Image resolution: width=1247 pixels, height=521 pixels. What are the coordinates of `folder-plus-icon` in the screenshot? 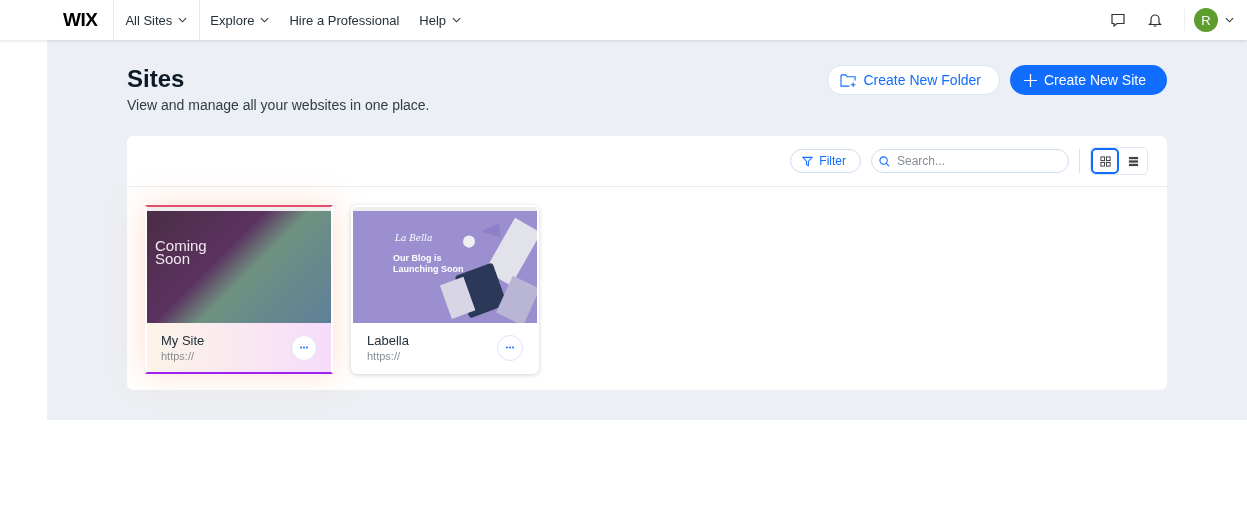 It's located at (848, 80).